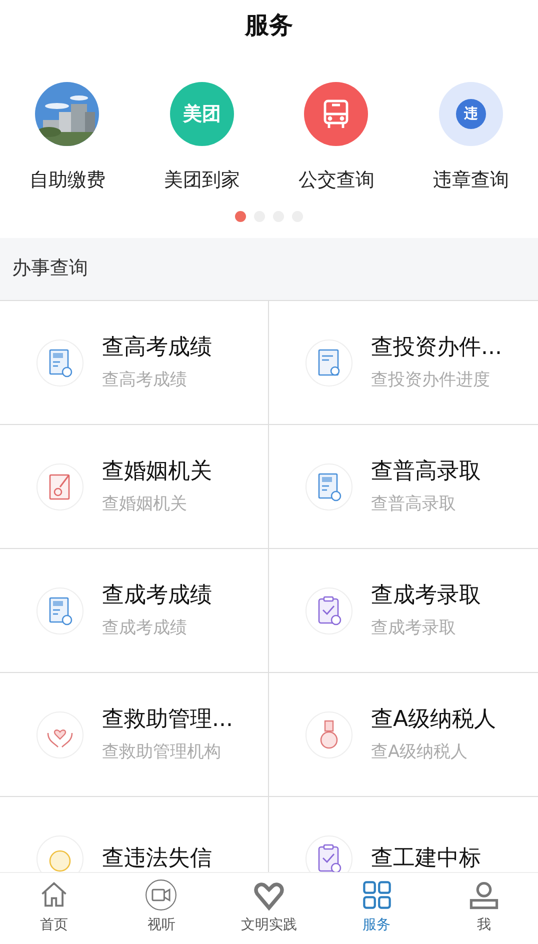 This screenshot has height=944, width=538. Describe the element at coordinates (420, 752) in the screenshot. I see `service-subtitle: 查A级纳税人` at that location.